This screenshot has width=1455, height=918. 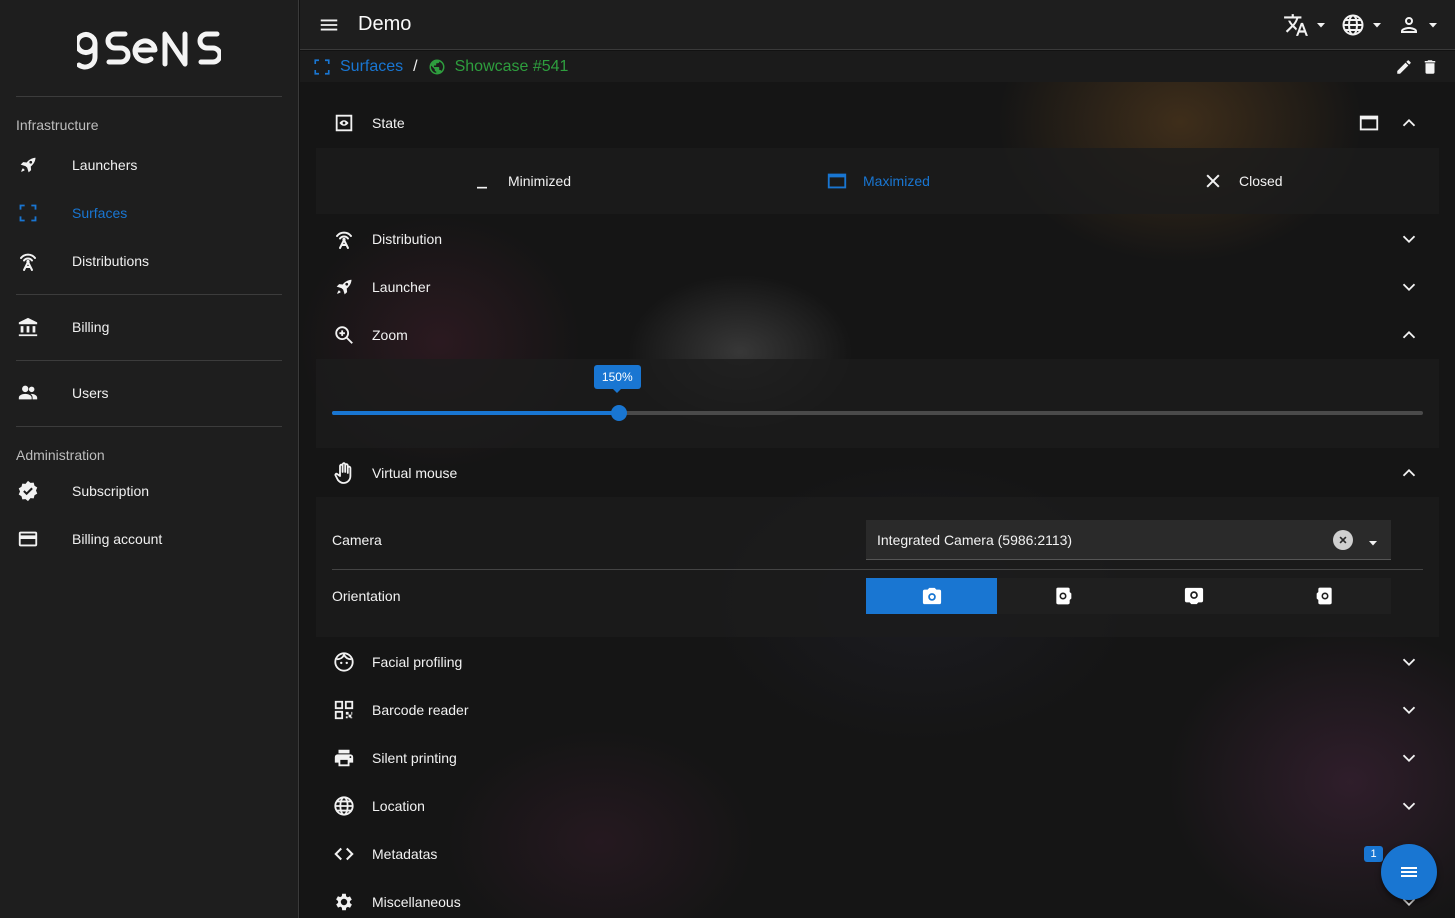 I want to click on sidebar-item-label: Billing, so click(x=91, y=327).